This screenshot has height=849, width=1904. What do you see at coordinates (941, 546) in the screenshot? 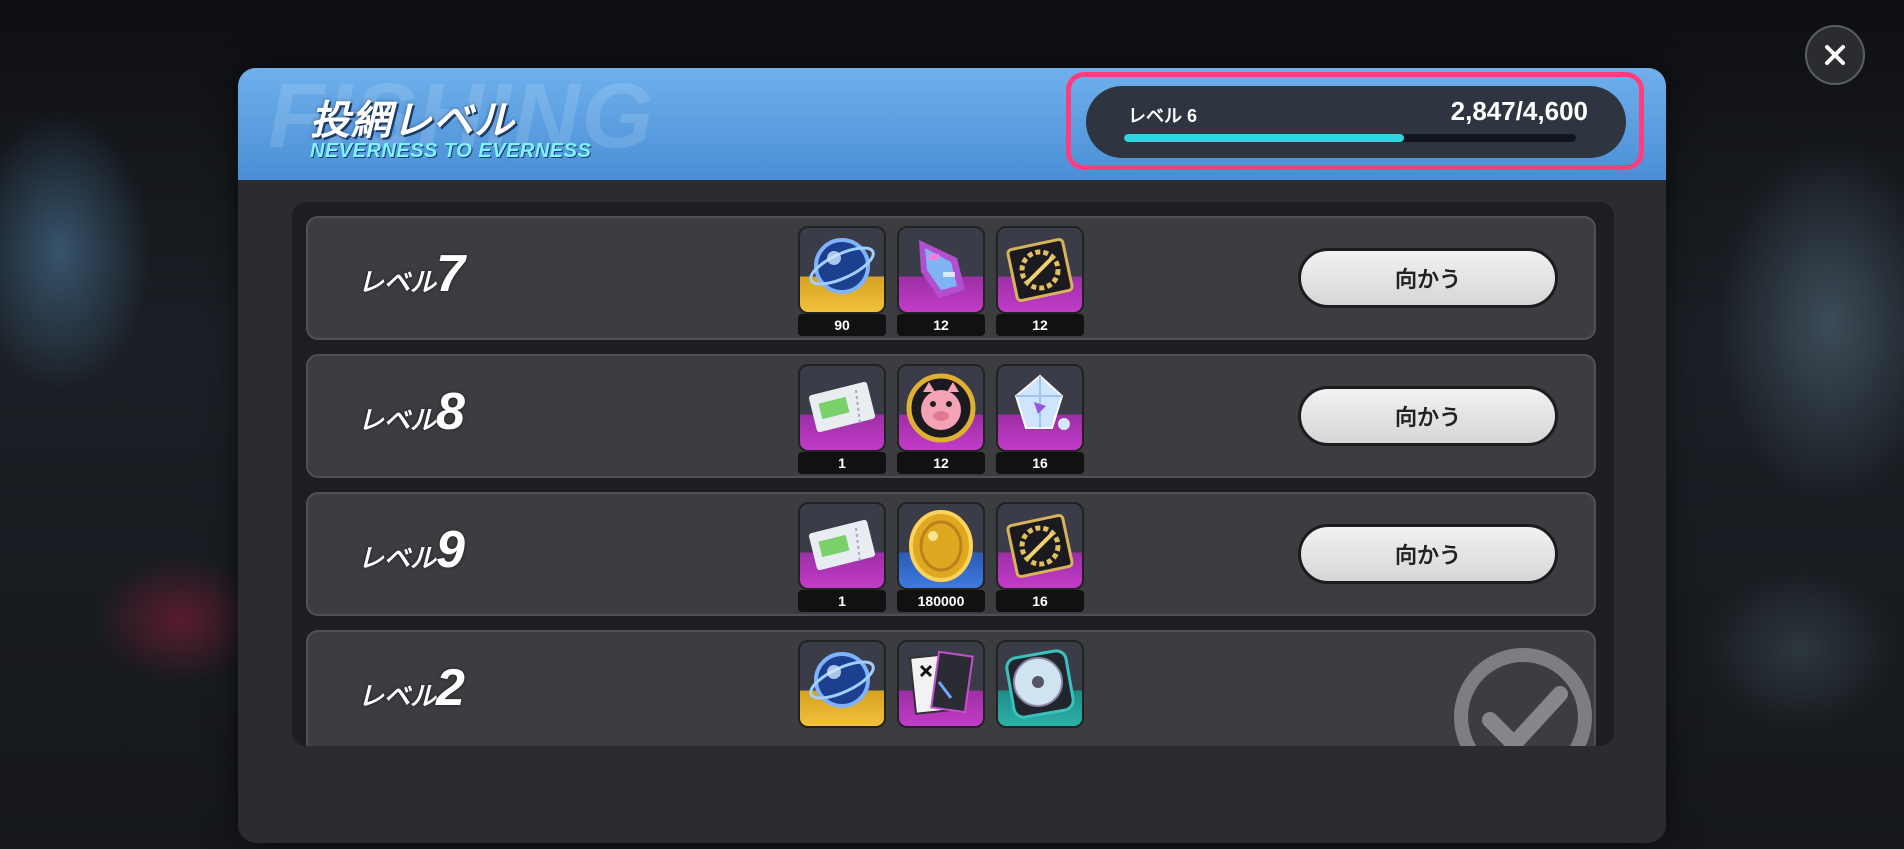
I see `gold-coin-icon` at bounding box center [941, 546].